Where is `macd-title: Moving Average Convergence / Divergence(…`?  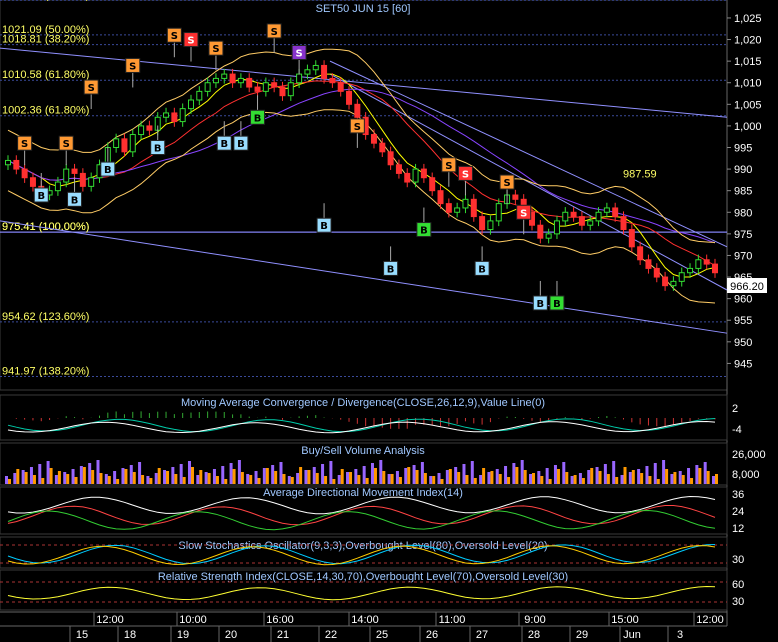
macd-title: Moving Average Convergence / Divergence(… is located at coordinates (363, 403).